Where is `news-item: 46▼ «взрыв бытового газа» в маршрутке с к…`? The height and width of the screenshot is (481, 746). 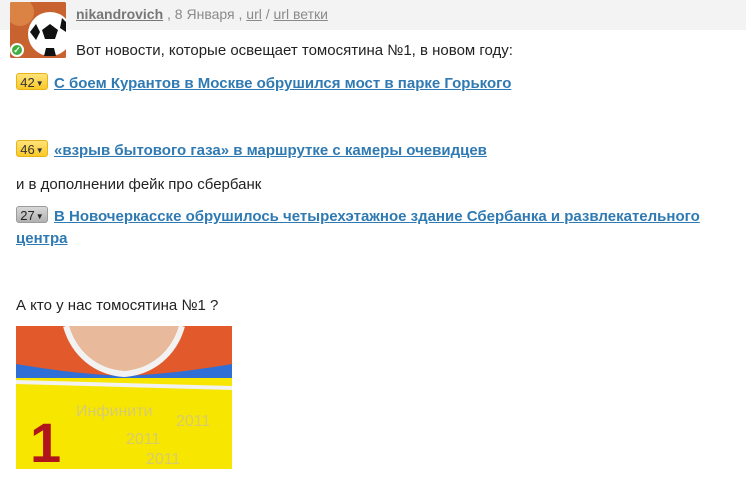
news-item: 46▼ «взрыв бытового газа» в маршрутке с к… is located at coordinates (380, 151).